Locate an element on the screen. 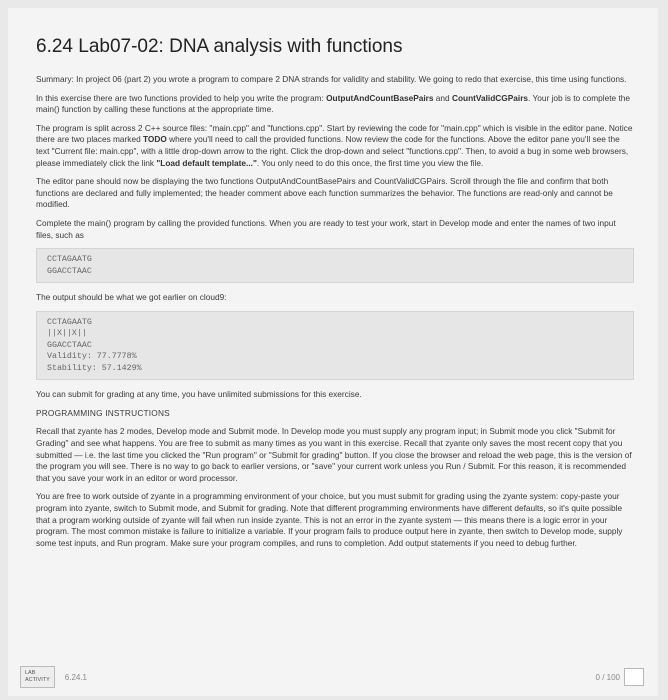  input-example-code: CCTAGAATG GGACCTAAC is located at coordinates (335, 266).